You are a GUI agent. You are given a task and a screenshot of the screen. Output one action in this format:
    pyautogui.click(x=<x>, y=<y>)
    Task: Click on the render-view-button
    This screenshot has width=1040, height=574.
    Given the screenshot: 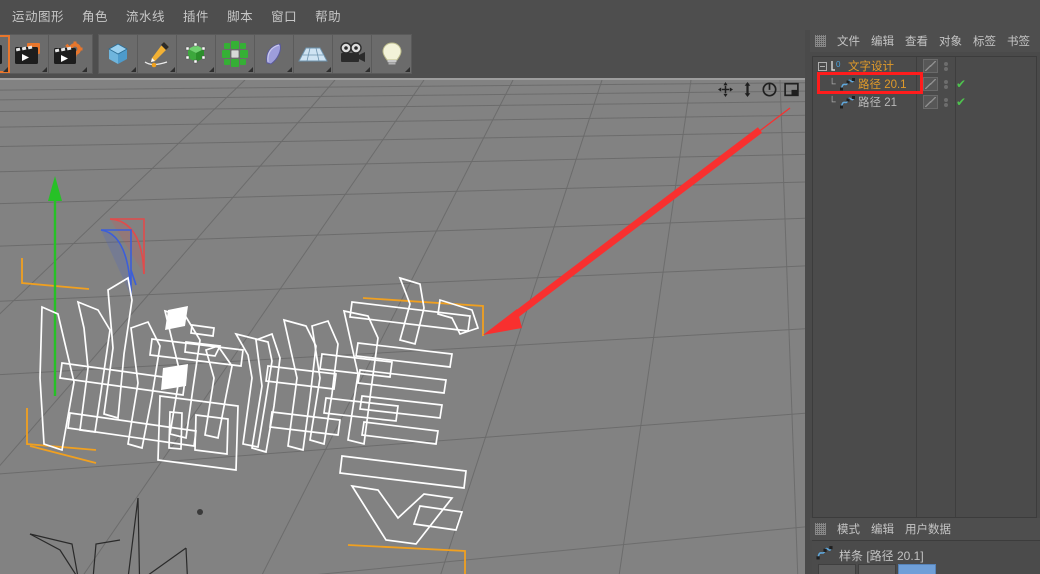 What is the action you would take?
    pyautogui.click(x=29, y=54)
    